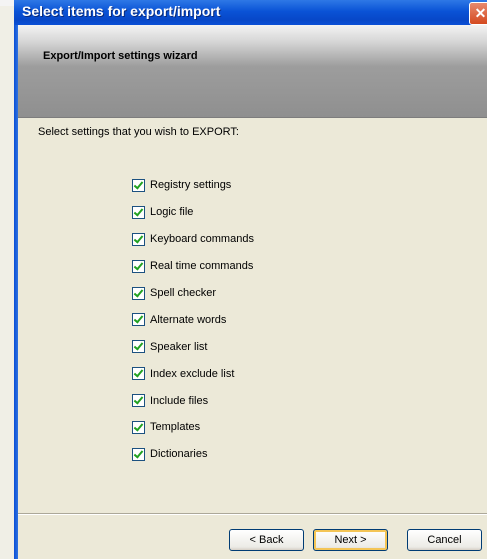 Image resolution: width=487 pixels, height=559 pixels. Describe the element at coordinates (179, 401) in the screenshot. I see `checkbox-label: Include files` at that location.